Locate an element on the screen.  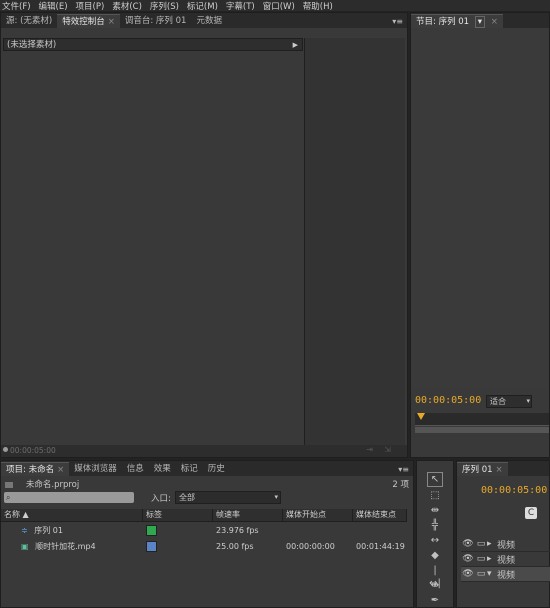
tab-program: 节目: 序列 01 ▾ × is located at coordinates (457, 21).